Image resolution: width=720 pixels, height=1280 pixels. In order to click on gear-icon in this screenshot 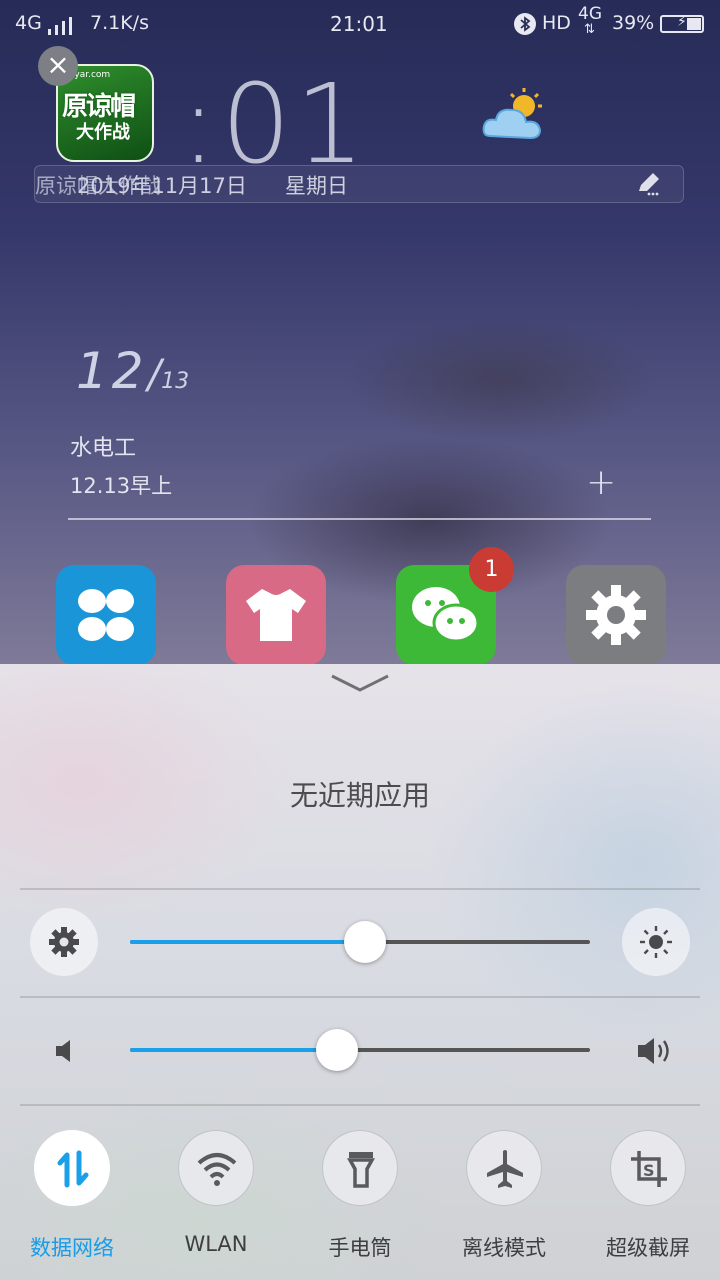, I will do `click(64, 942)`.